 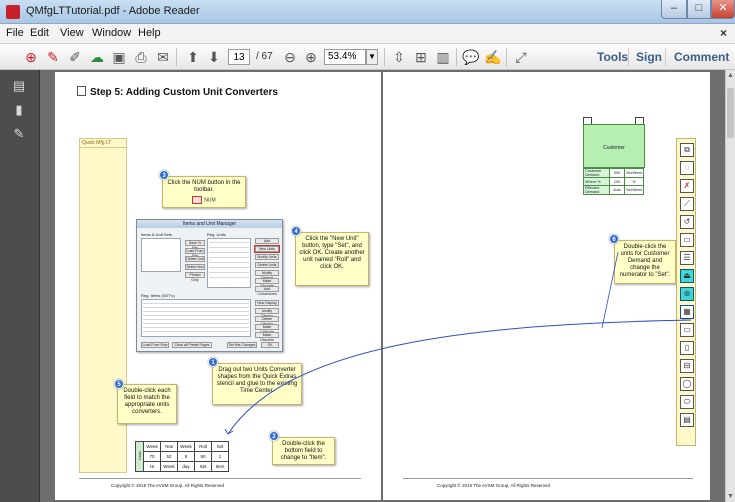 I want to click on two-page-icon: ▥, so click(x=443, y=57).